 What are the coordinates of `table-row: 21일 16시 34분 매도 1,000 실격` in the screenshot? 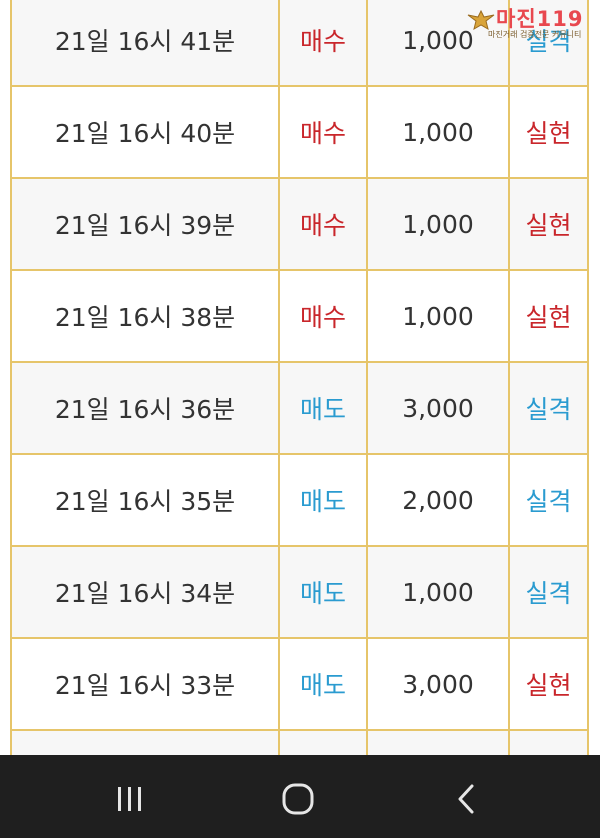 It's located at (299, 592).